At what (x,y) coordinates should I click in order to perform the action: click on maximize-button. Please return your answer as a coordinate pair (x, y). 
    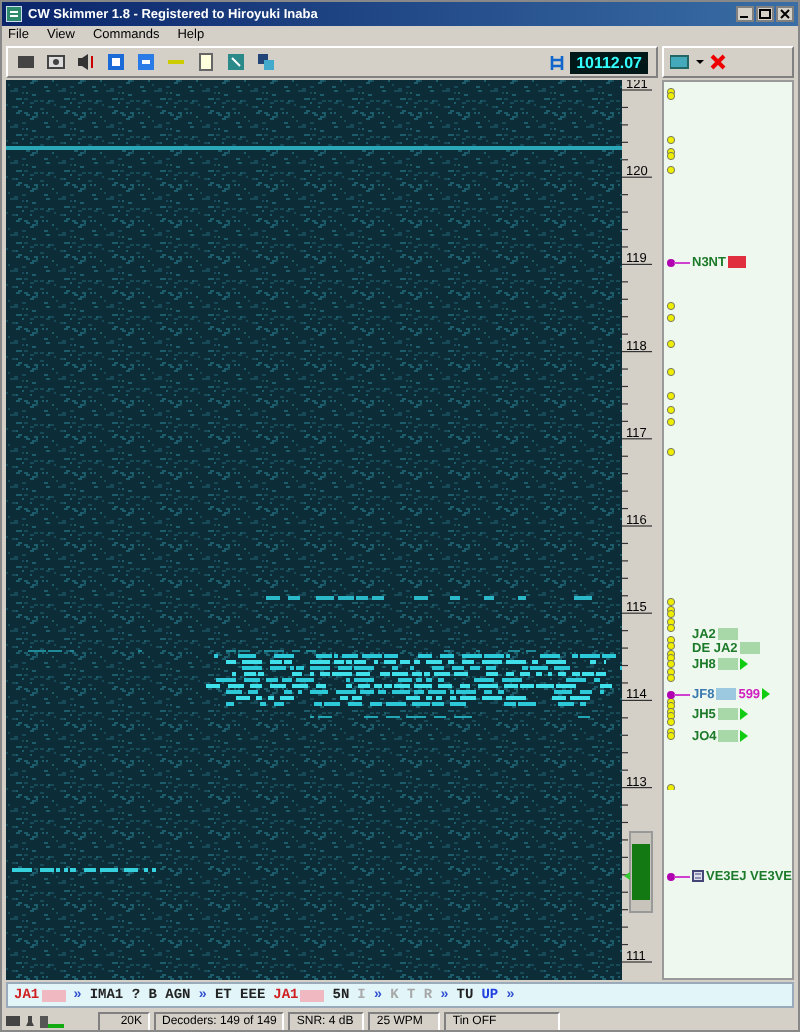
    Looking at the image, I should click on (765, 14).